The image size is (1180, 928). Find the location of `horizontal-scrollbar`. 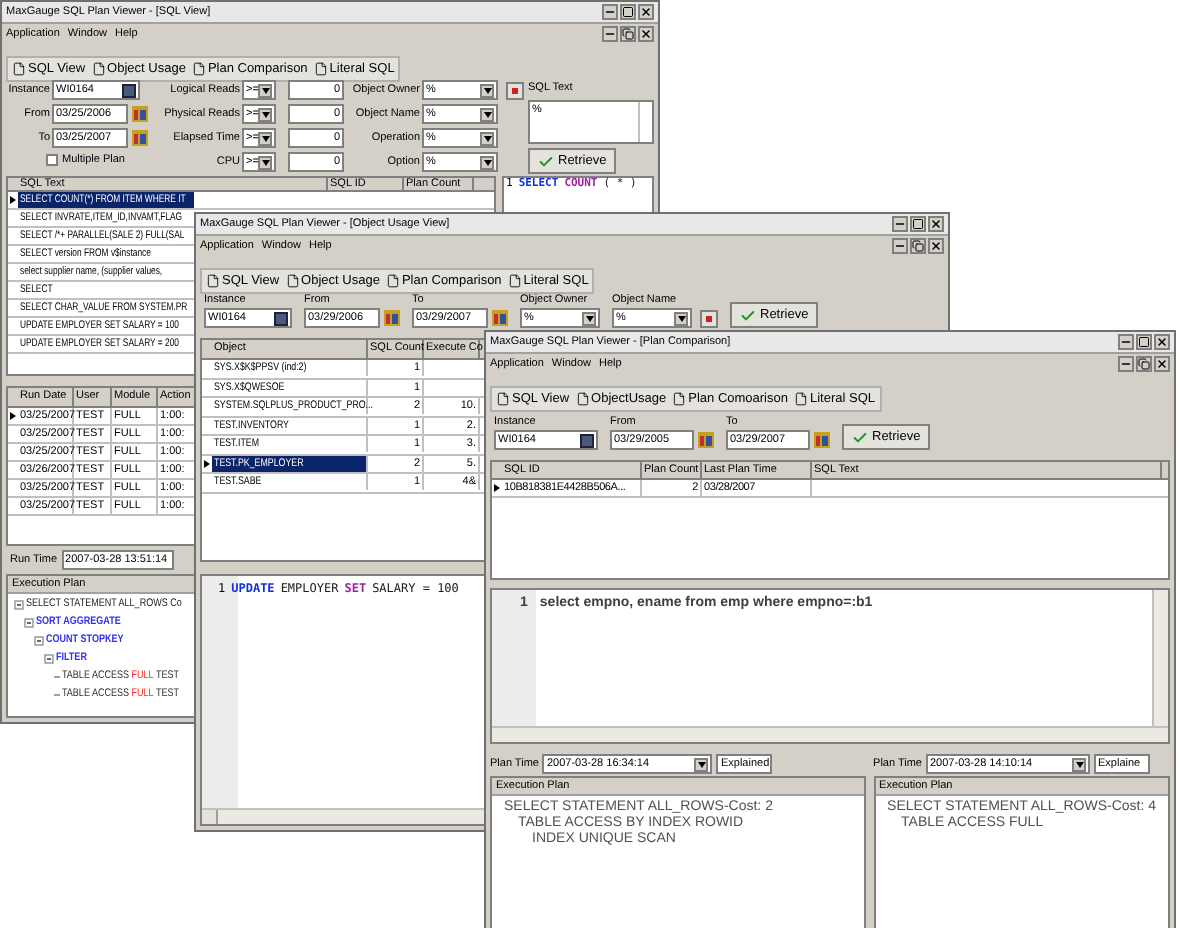

horizontal-scrollbar is located at coordinates (830, 734).